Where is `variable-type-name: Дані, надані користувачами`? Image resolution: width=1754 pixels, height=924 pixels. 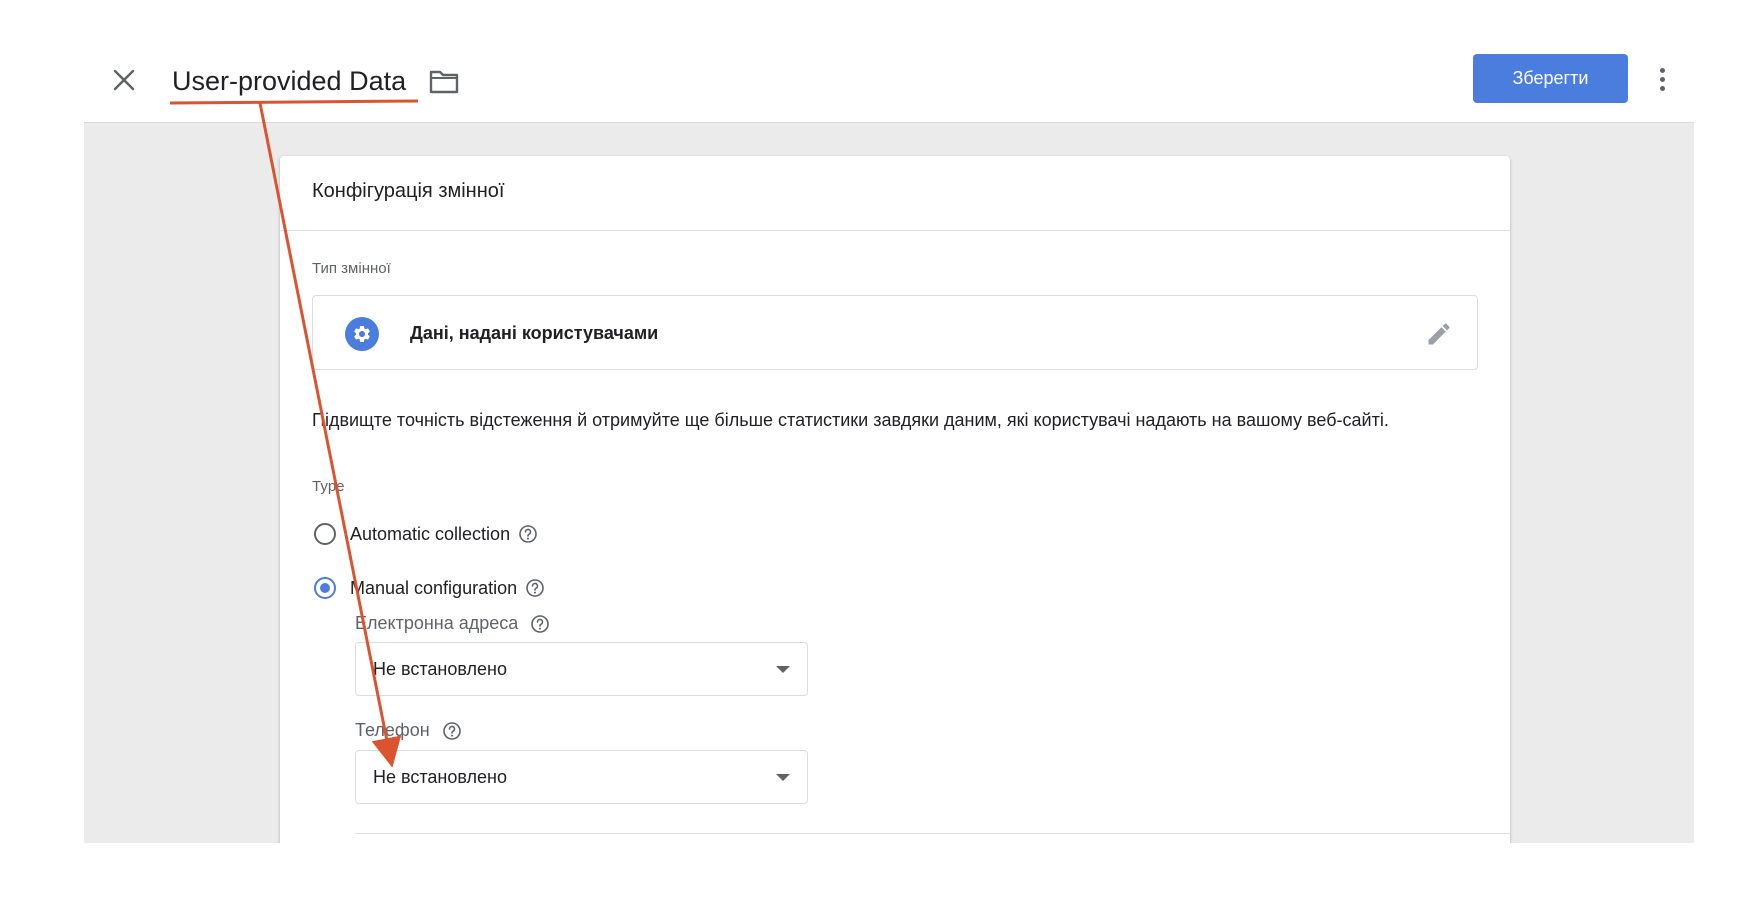
variable-type-name: Дані, надані користувачами is located at coordinates (534, 333).